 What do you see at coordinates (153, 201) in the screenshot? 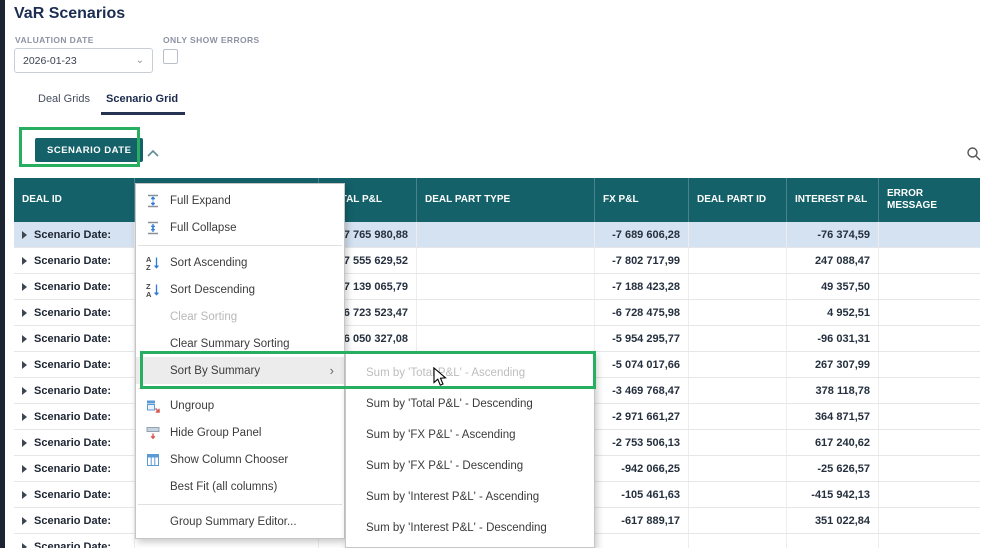
I see `full-expand-icon` at bounding box center [153, 201].